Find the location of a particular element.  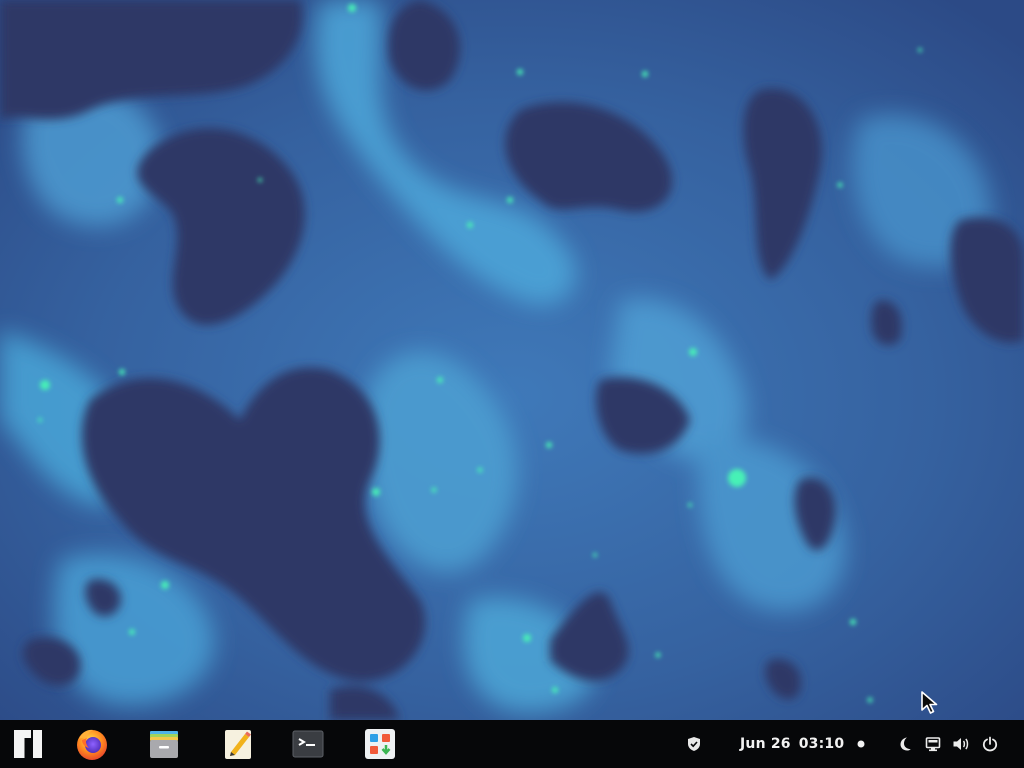

software-center-icon is located at coordinates (380, 744).